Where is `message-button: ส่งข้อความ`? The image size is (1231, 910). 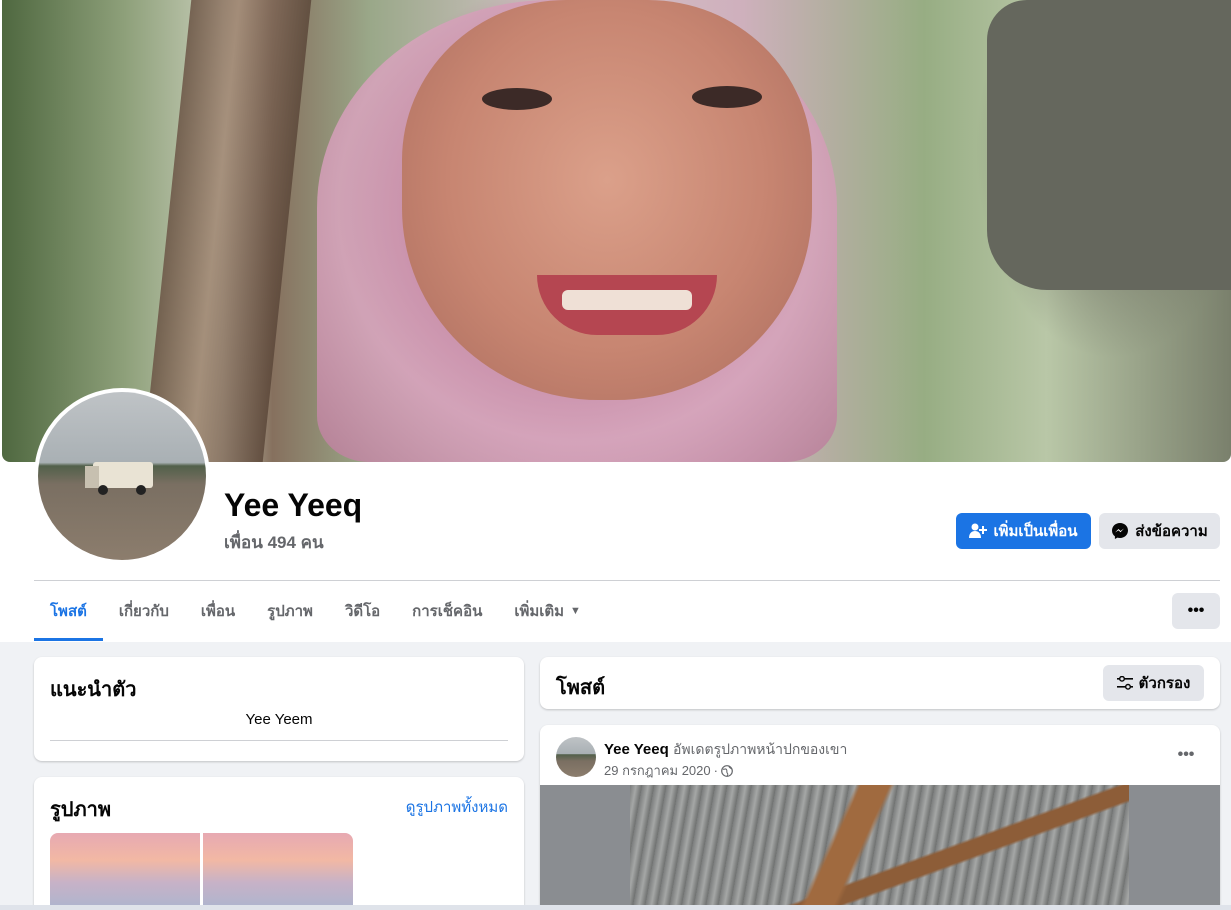 message-button: ส่งข้อความ is located at coordinates (1159, 531).